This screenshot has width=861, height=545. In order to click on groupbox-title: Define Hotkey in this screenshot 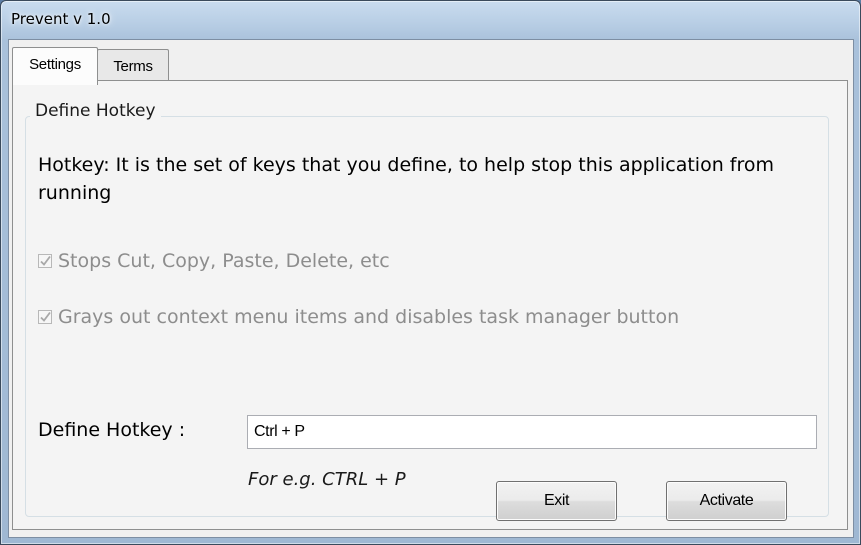, I will do `click(95, 111)`.